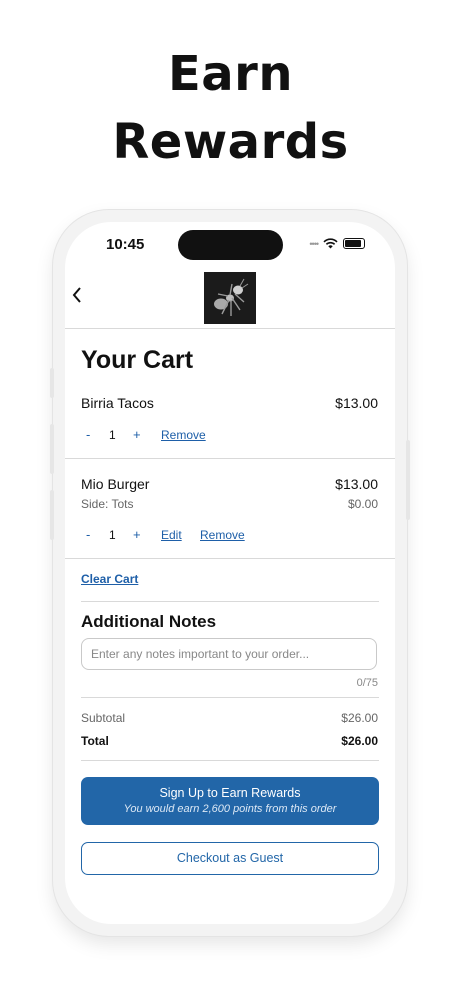  Describe the element at coordinates (171, 535) in the screenshot. I see `edit-item-button: Edit` at that location.